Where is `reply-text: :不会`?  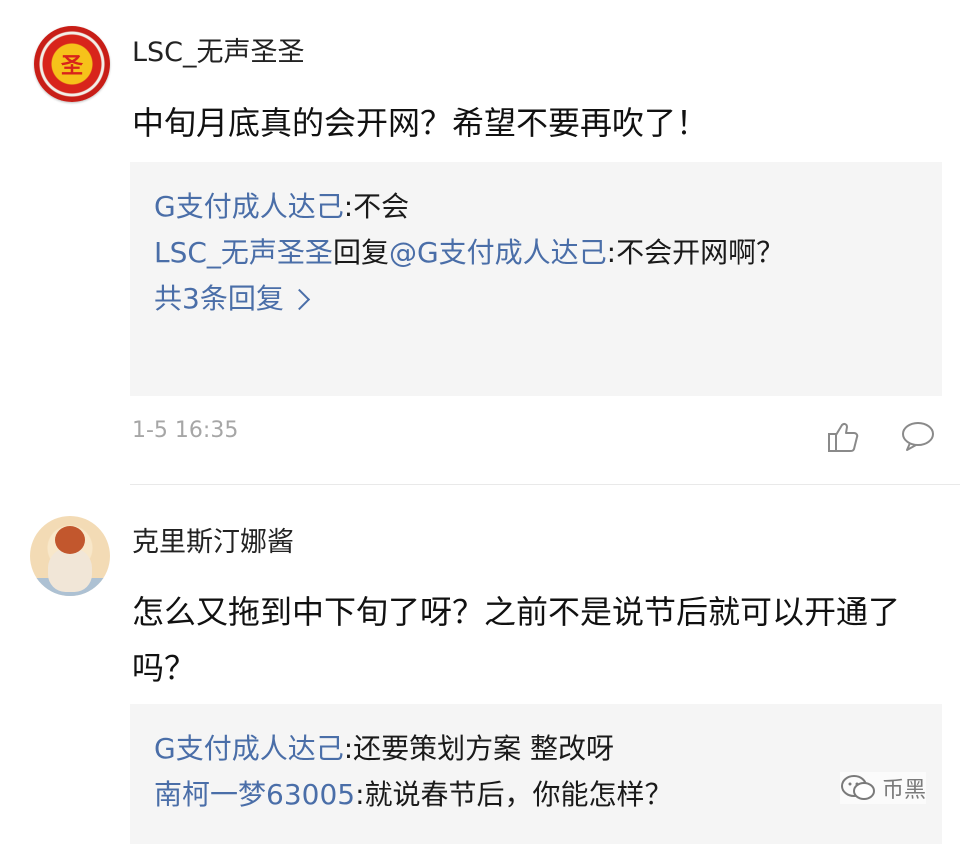 reply-text: :不会 is located at coordinates (376, 206).